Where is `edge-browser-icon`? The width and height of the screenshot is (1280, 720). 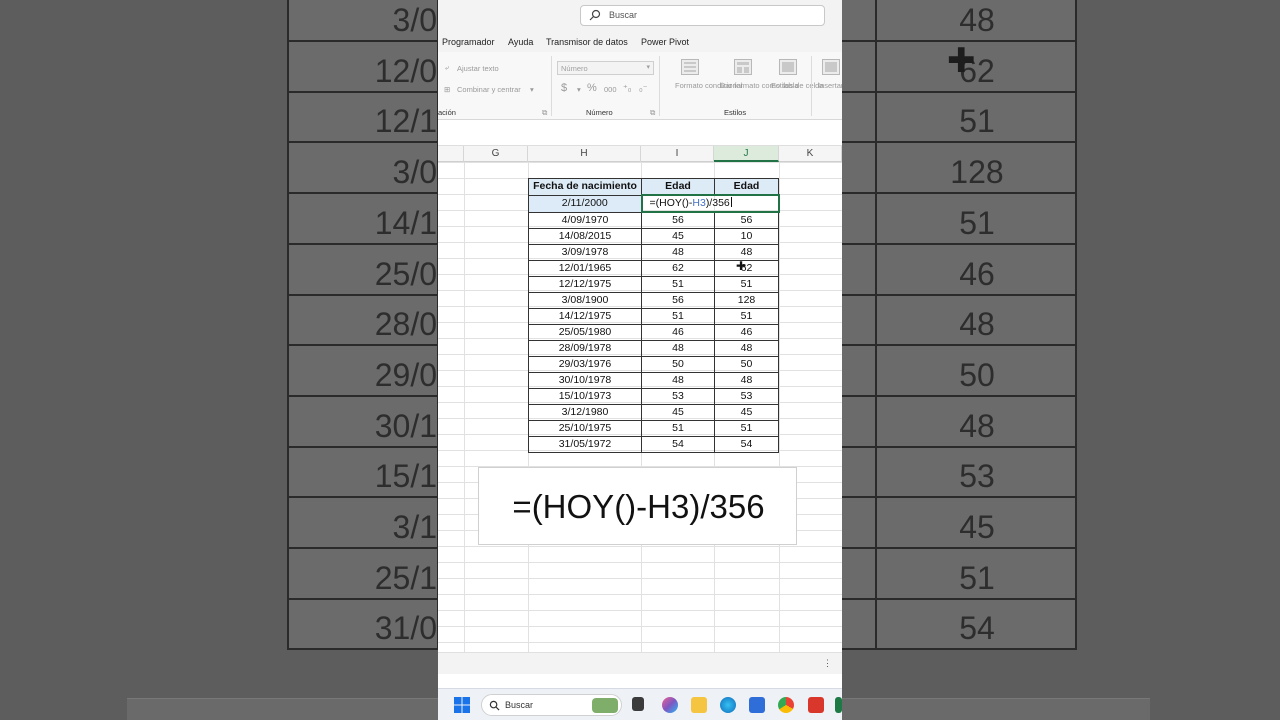 edge-browser-icon is located at coordinates (728, 705).